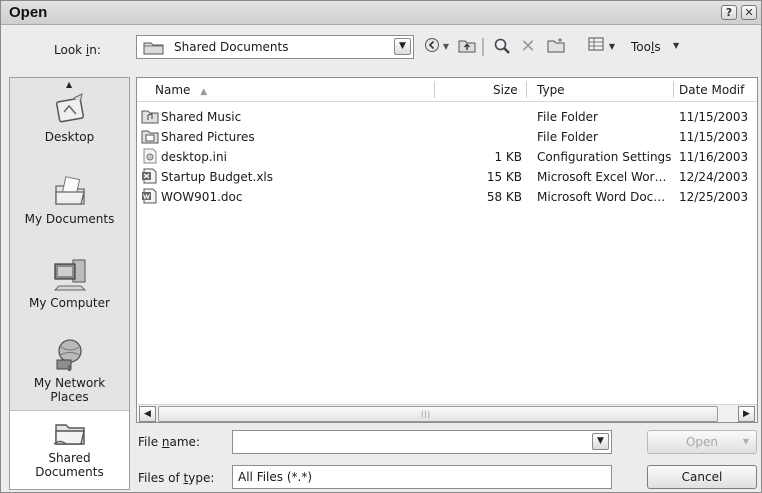 This screenshot has height=493, width=762. I want to click on place-label: Shared Documents, so click(69, 465).